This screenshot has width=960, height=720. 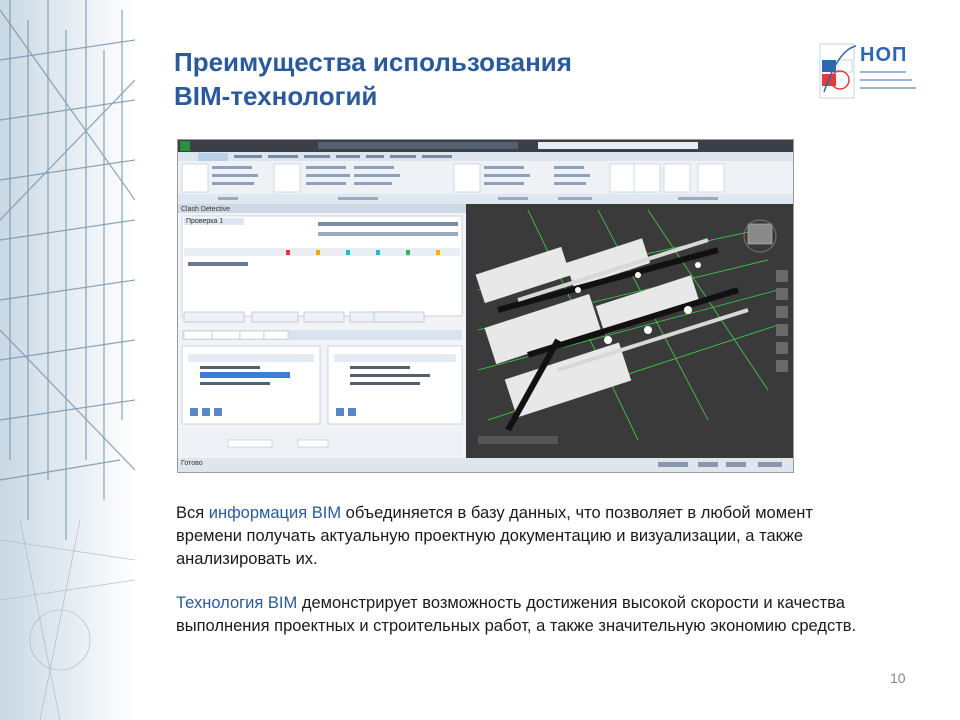 I want to click on logo-subtitle-lettering, so click(x=888, y=80).